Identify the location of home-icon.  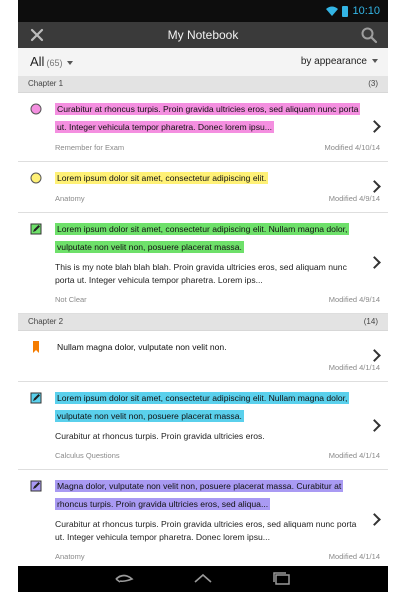
(203, 579).